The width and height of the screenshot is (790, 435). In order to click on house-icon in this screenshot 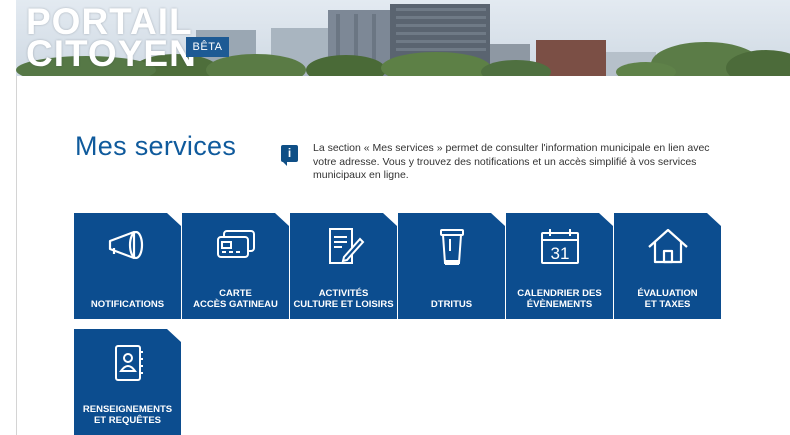, I will do `click(667, 246)`.